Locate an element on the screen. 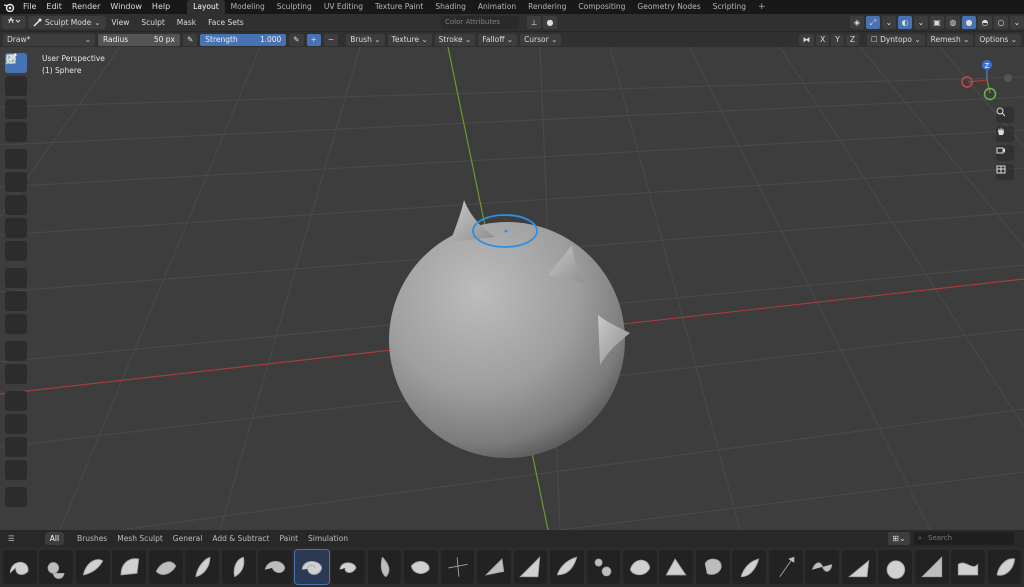  blender-logo-icon is located at coordinates (9, 7).